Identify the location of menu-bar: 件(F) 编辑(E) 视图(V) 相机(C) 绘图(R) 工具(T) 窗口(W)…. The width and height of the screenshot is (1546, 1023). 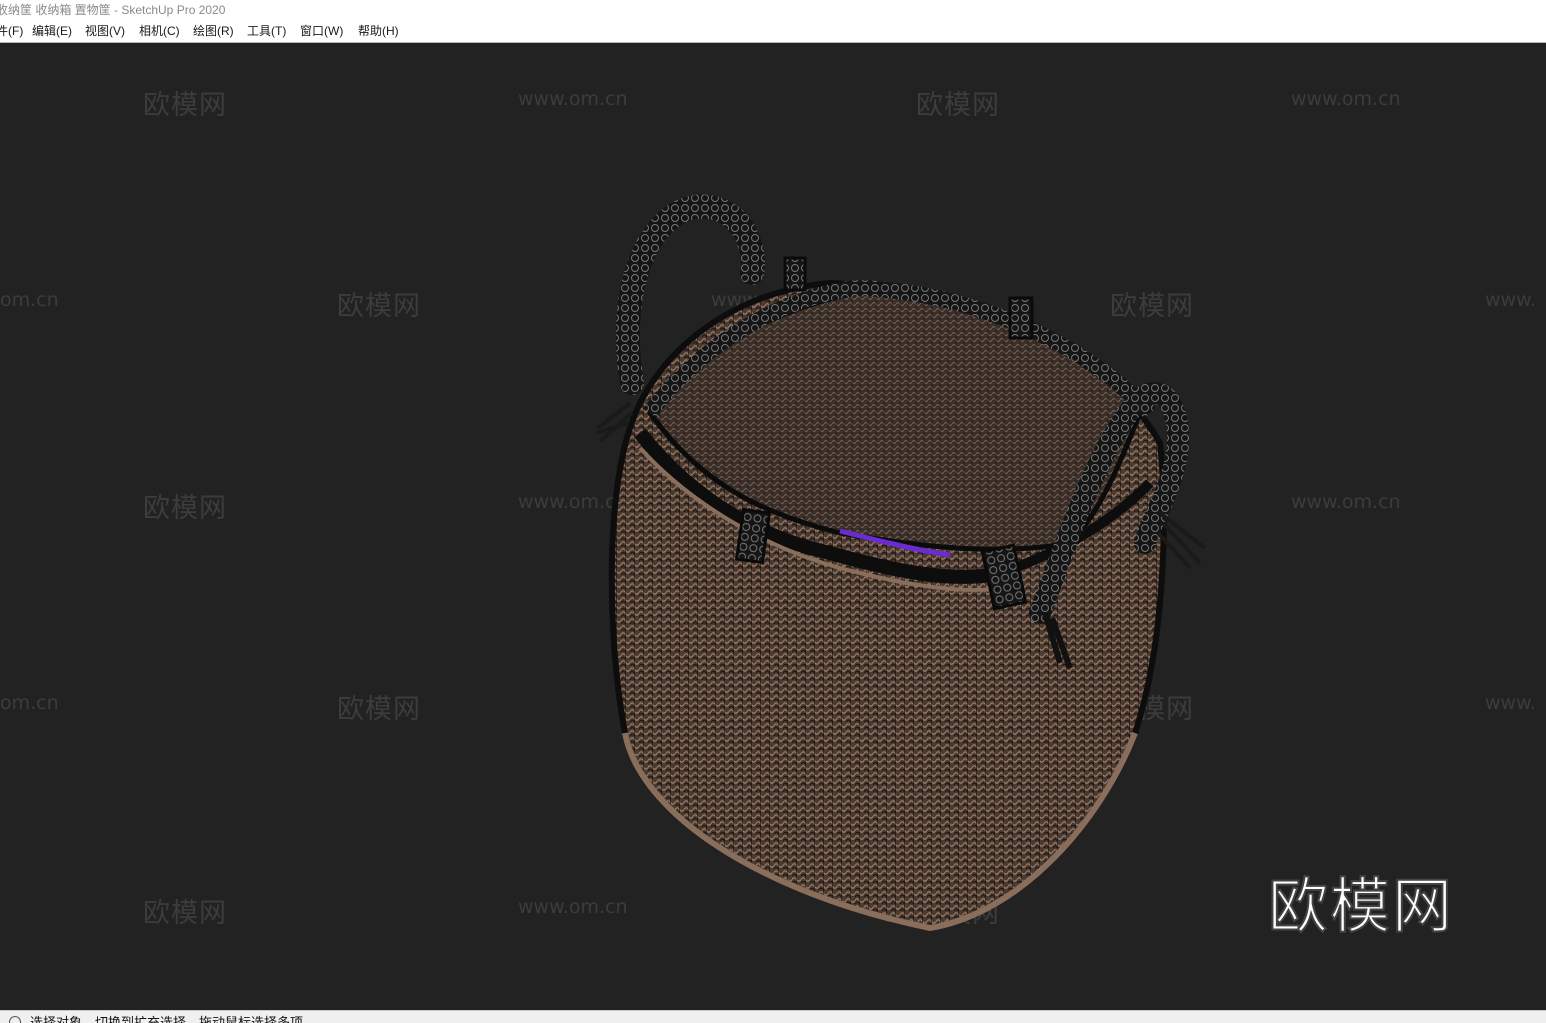
(773, 32).